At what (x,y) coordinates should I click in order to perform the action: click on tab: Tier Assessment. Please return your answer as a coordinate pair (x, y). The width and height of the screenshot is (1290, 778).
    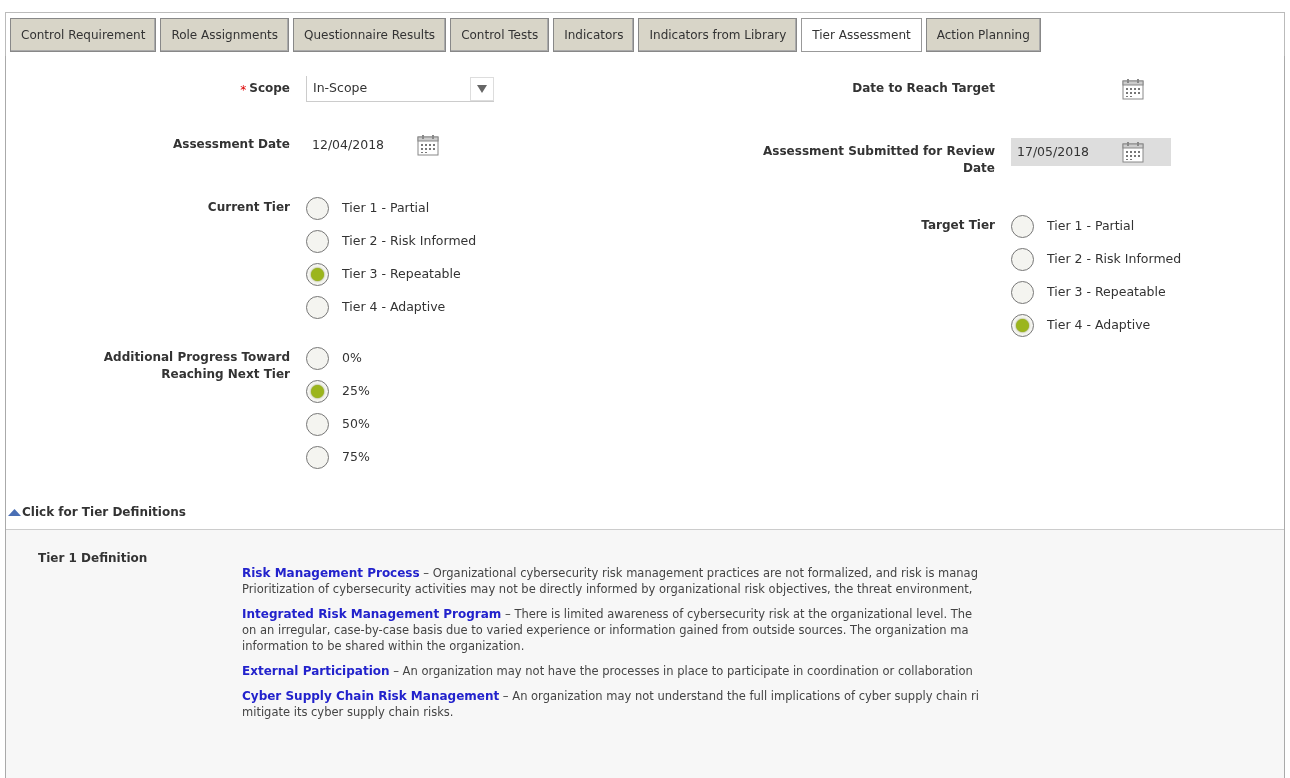
    Looking at the image, I should click on (861, 35).